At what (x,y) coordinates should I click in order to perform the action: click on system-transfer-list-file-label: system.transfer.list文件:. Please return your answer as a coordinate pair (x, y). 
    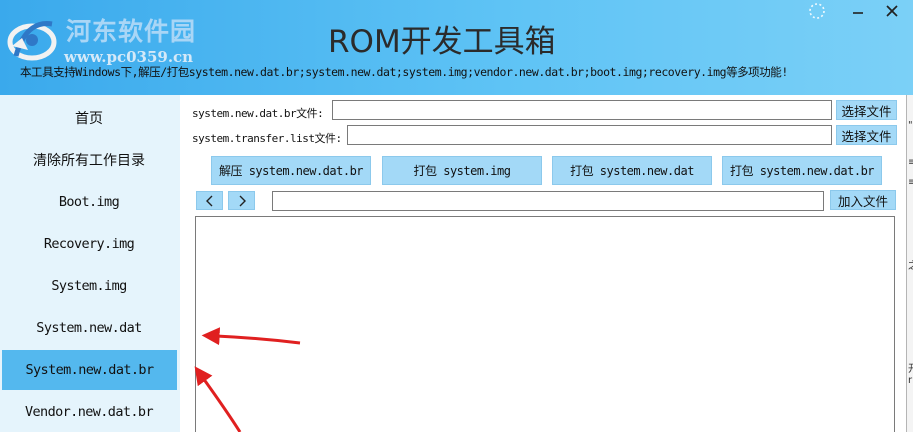
    Looking at the image, I should click on (267, 138).